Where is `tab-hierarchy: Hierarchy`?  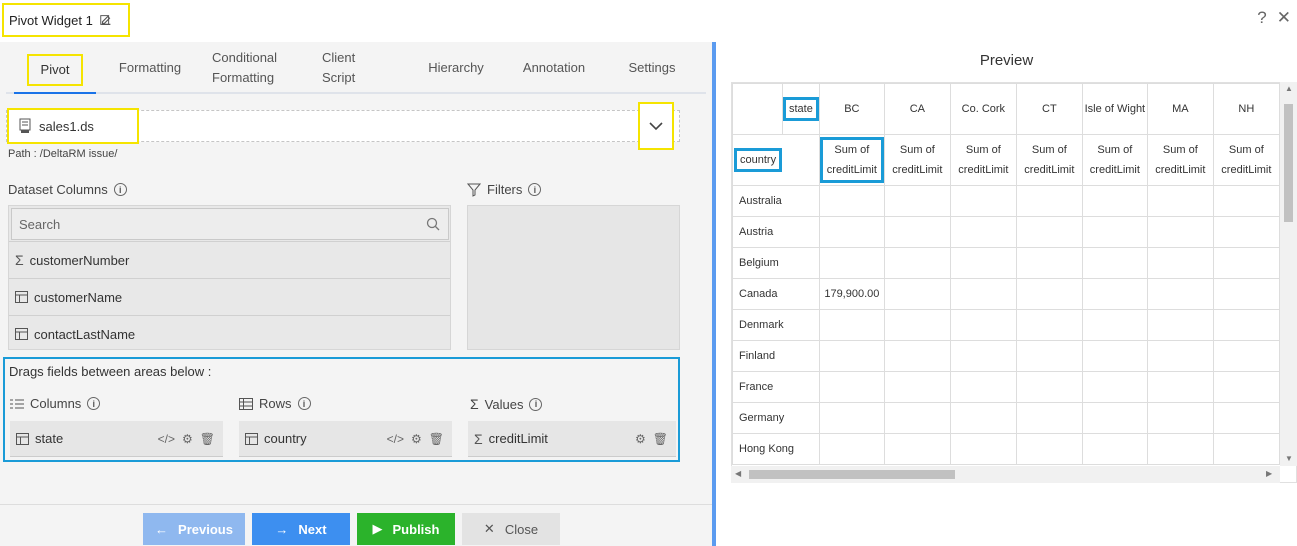 tab-hierarchy: Hierarchy is located at coordinates (456, 68).